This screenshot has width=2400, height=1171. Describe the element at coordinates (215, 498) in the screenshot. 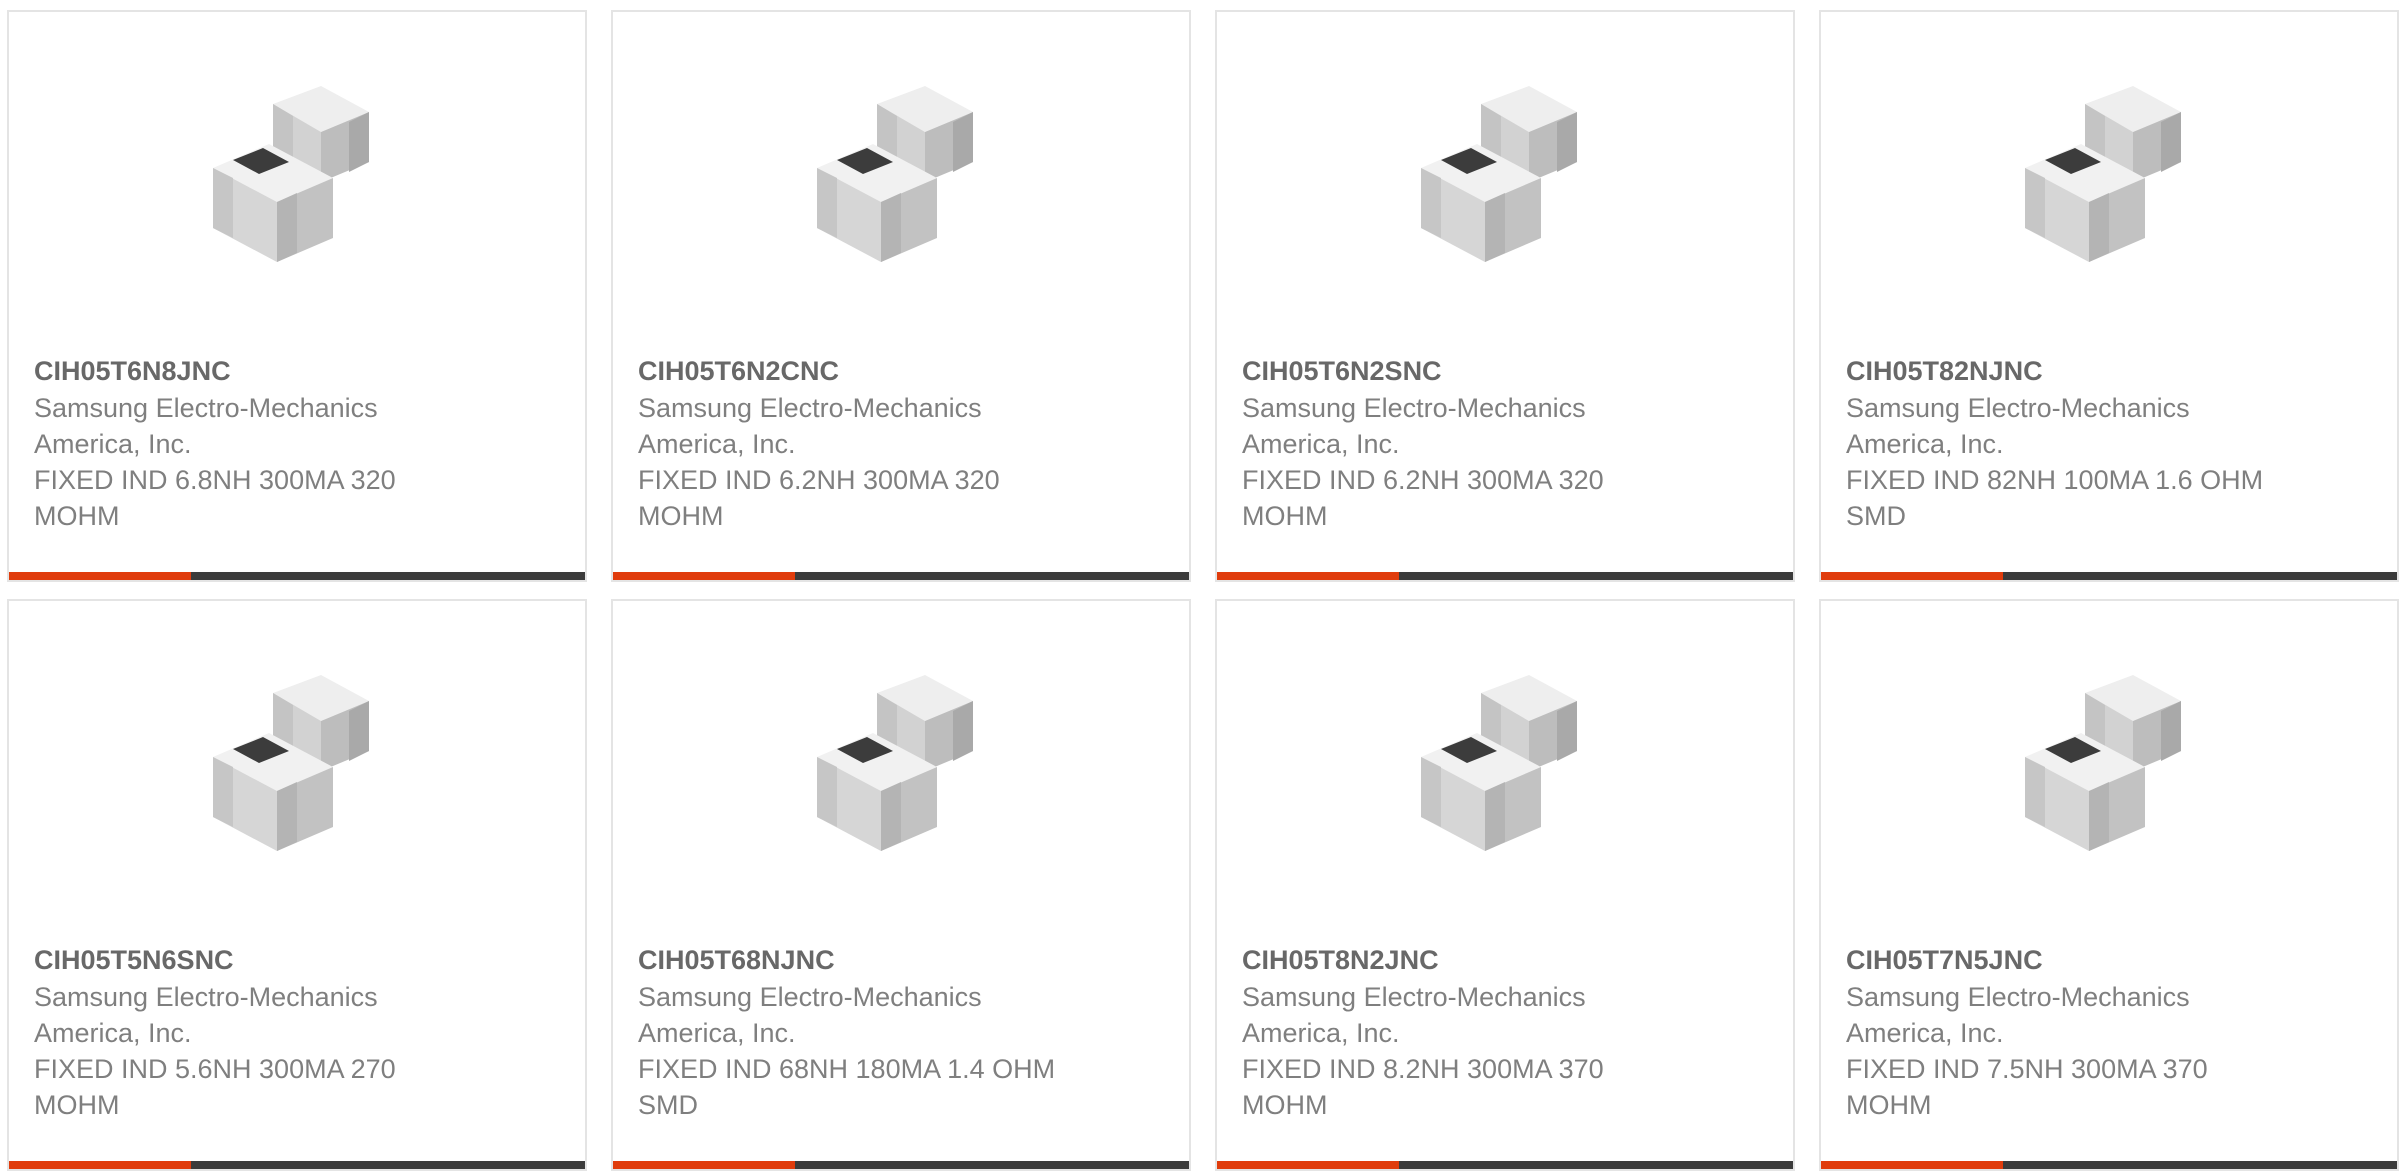

I see `product-description: FIXED IND 6.8NH 300MA 320 MOHM` at that location.